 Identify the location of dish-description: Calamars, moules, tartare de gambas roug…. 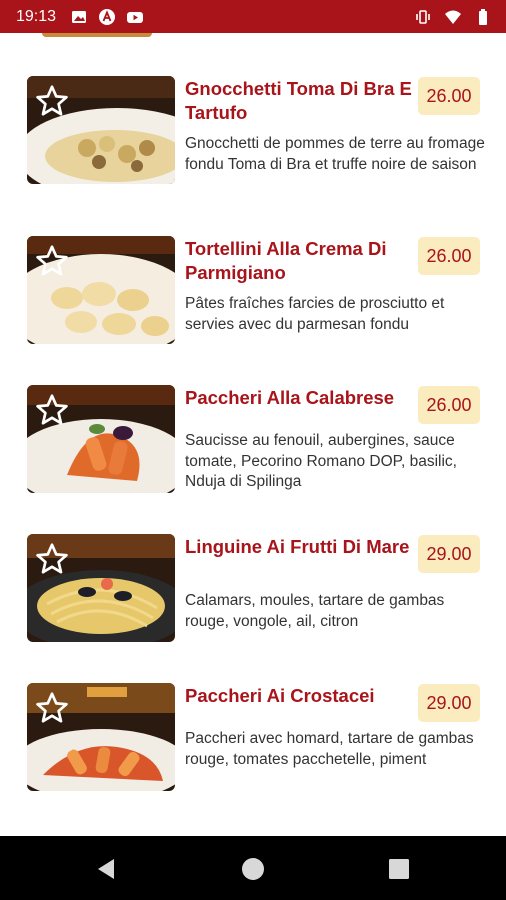
(315, 611).